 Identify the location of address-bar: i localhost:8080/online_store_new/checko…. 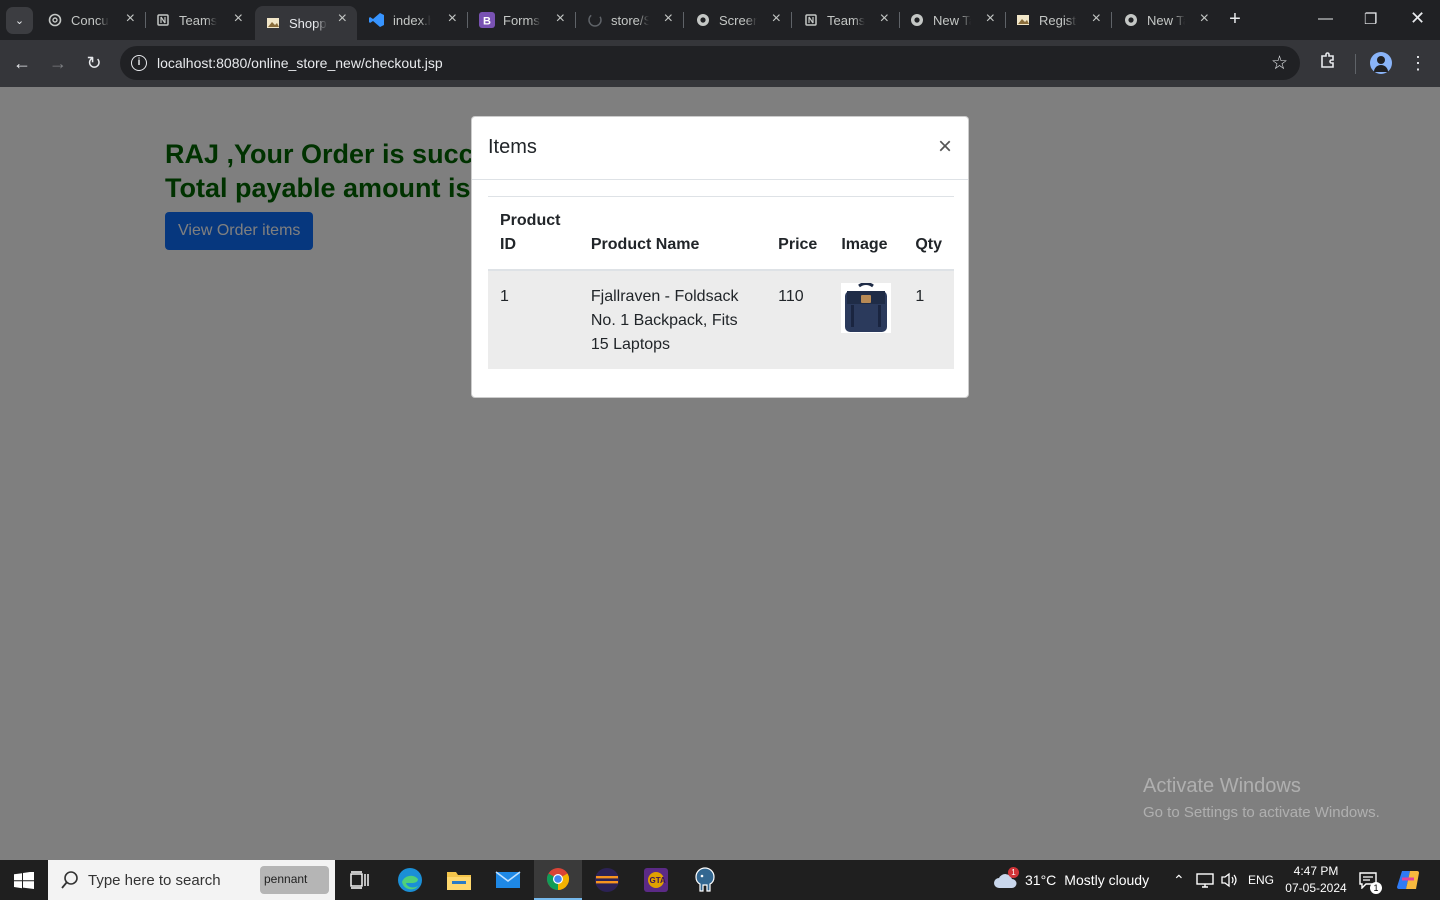
(710, 63).